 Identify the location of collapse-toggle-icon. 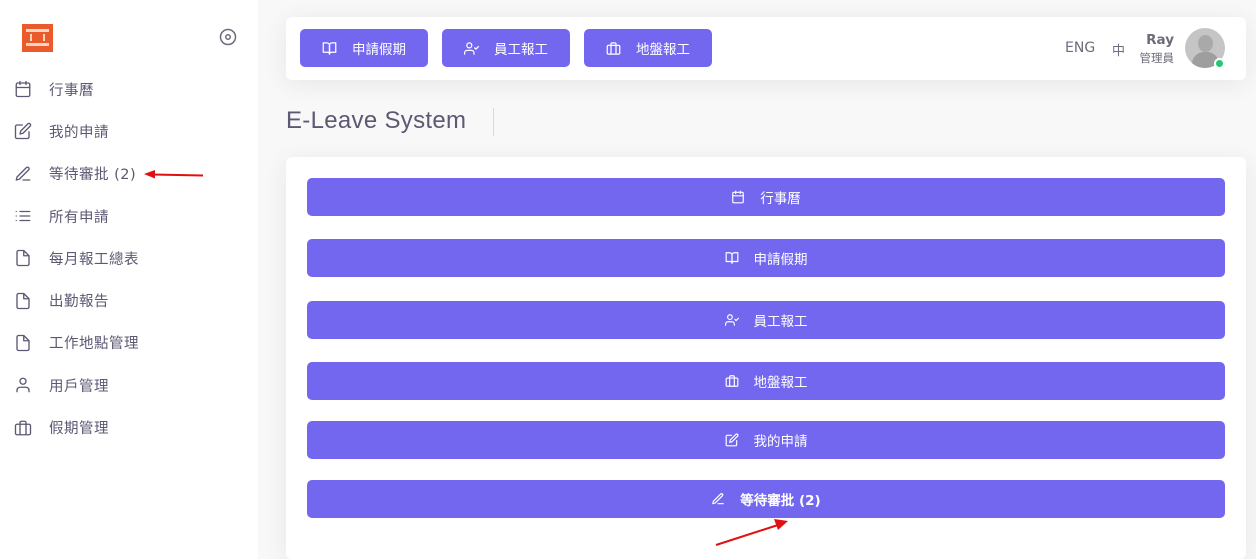
(228, 37).